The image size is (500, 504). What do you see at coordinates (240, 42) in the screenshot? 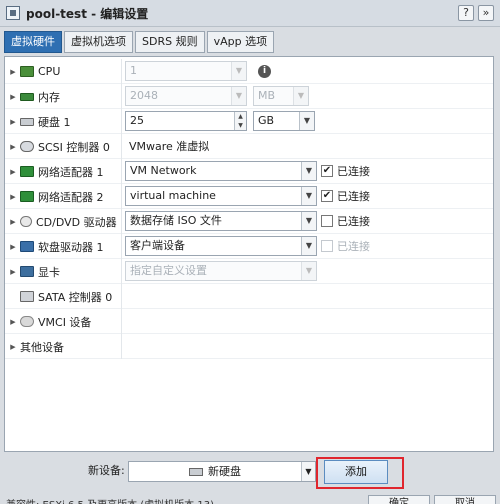
I see `tab-vapp-options: vApp 选项` at bounding box center [240, 42].